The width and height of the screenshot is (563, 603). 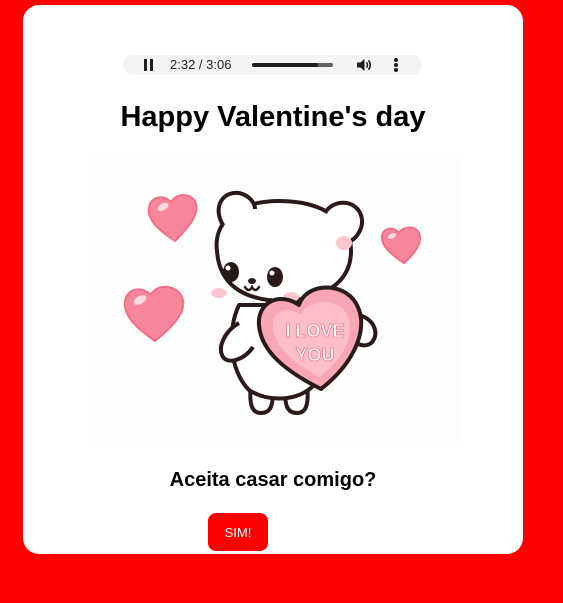 I want to click on heart-text-line2: YOU, so click(x=314, y=355).